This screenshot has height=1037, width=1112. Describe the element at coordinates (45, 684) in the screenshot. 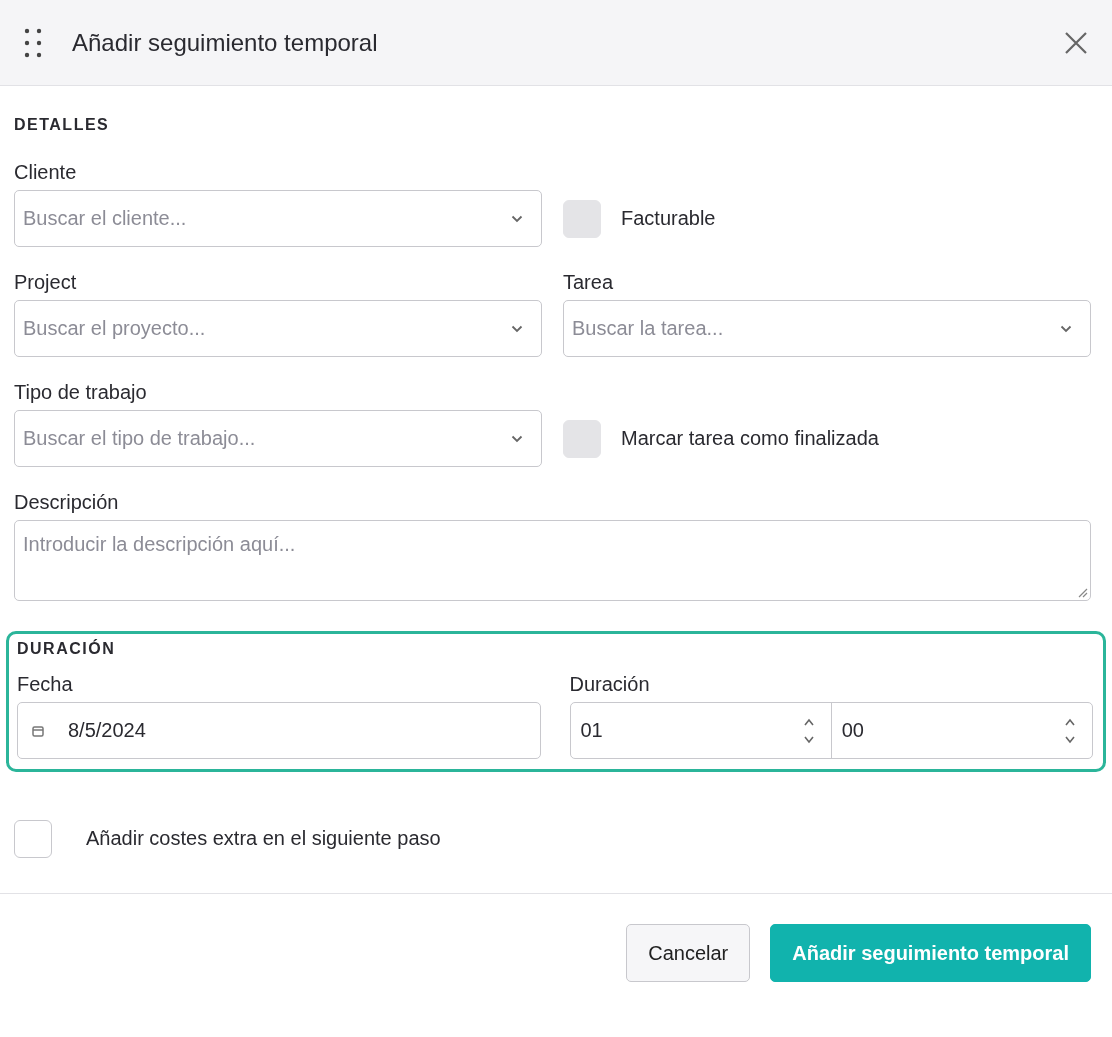

I see `field-label: Fecha` at that location.